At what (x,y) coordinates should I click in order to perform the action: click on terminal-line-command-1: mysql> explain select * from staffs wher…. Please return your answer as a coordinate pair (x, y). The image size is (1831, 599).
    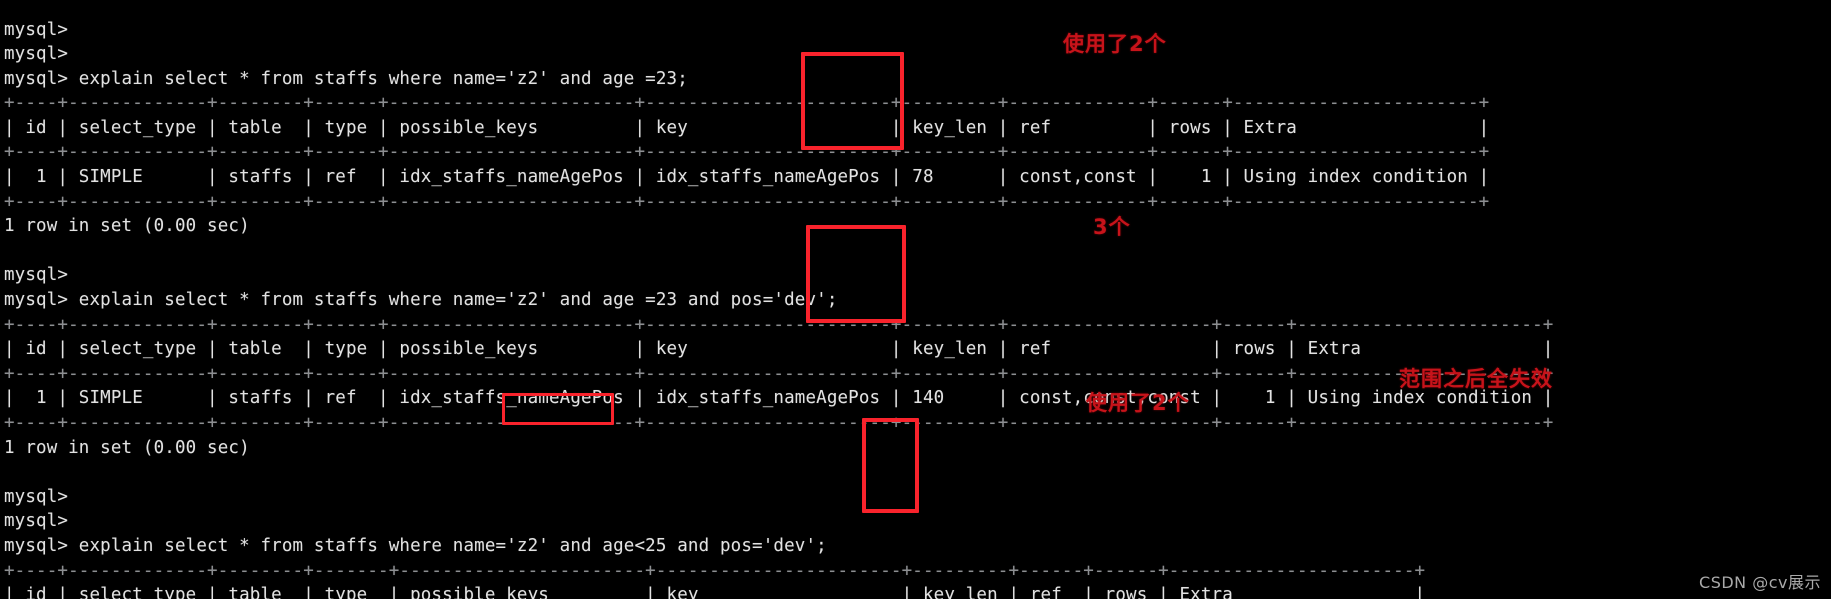
    Looking at the image, I should click on (346, 78).